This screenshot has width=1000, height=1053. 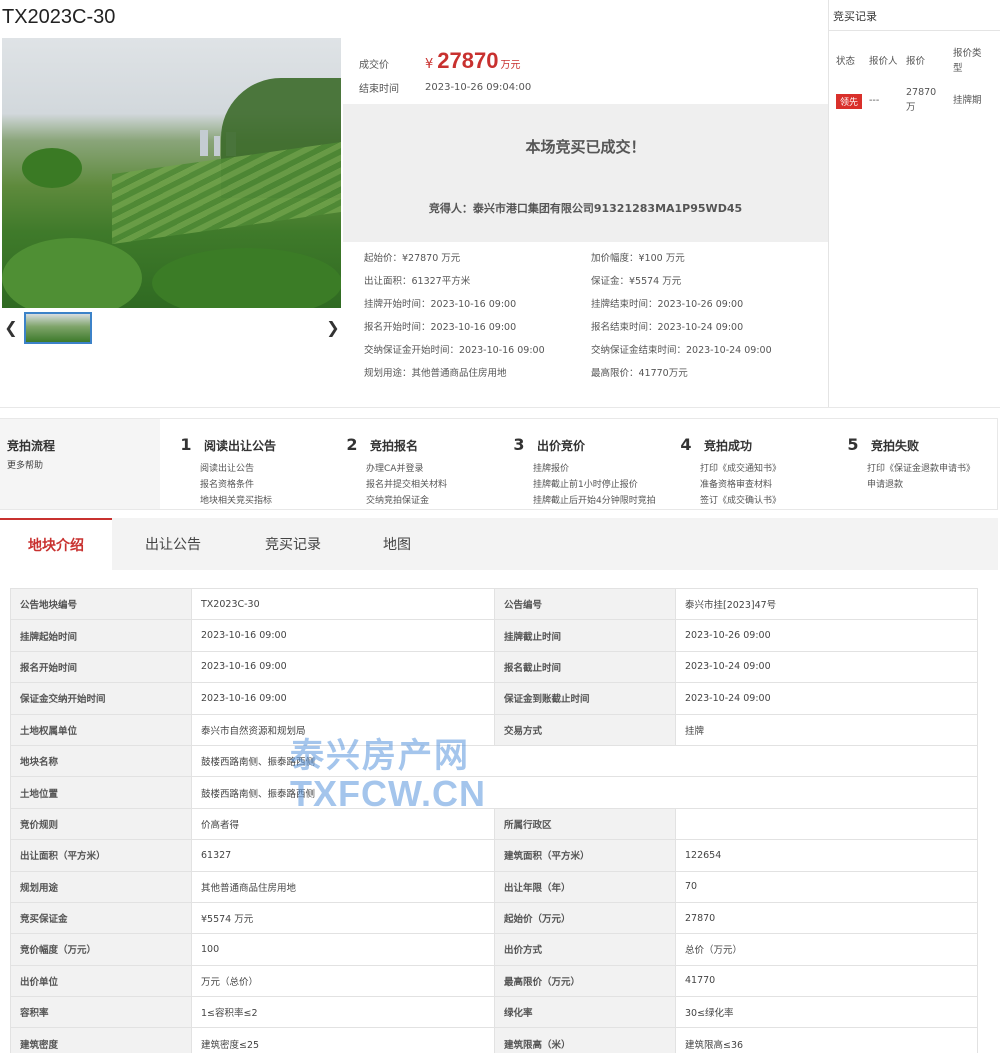 What do you see at coordinates (333, 327) in the screenshot?
I see `chevron-right-icon: ❯` at bounding box center [333, 327].